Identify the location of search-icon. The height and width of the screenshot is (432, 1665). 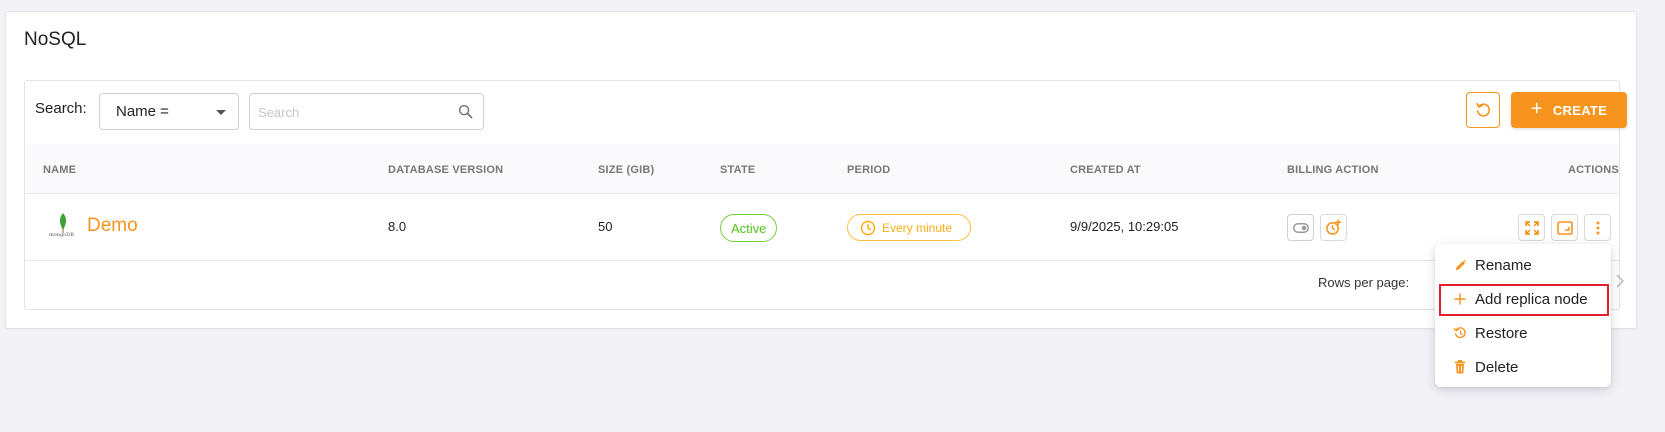
(465, 114).